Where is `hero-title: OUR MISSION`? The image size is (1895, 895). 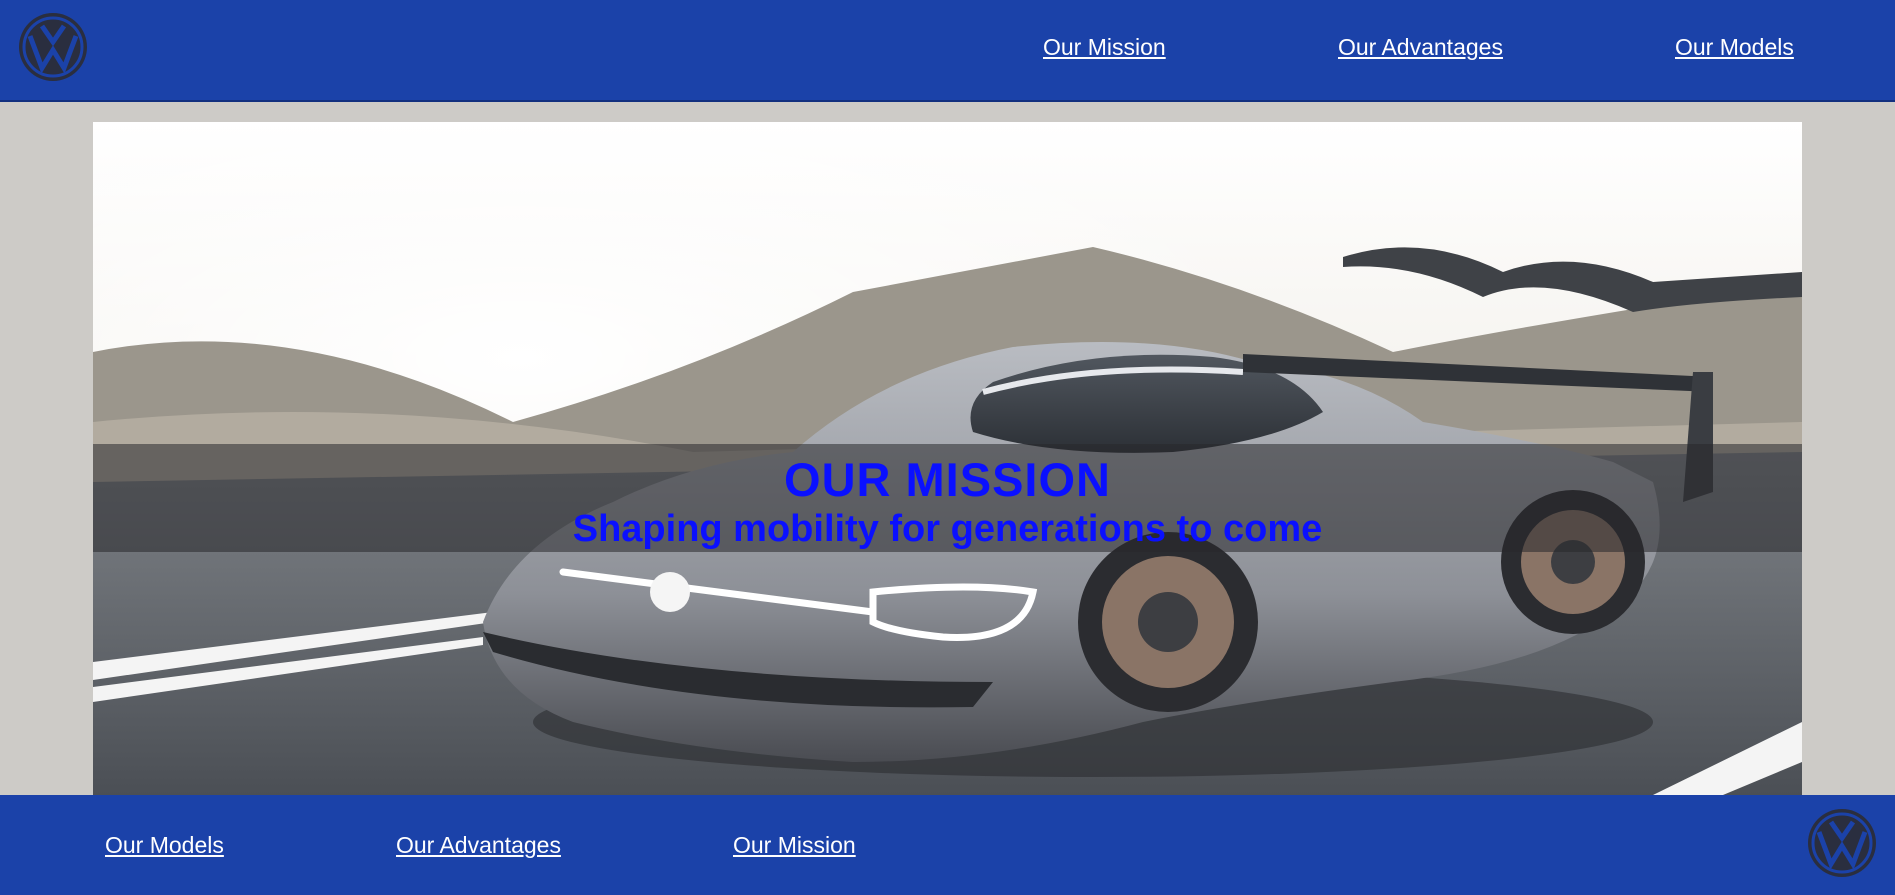 hero-title: OUR MISSION is located at coordinates (947, 479).